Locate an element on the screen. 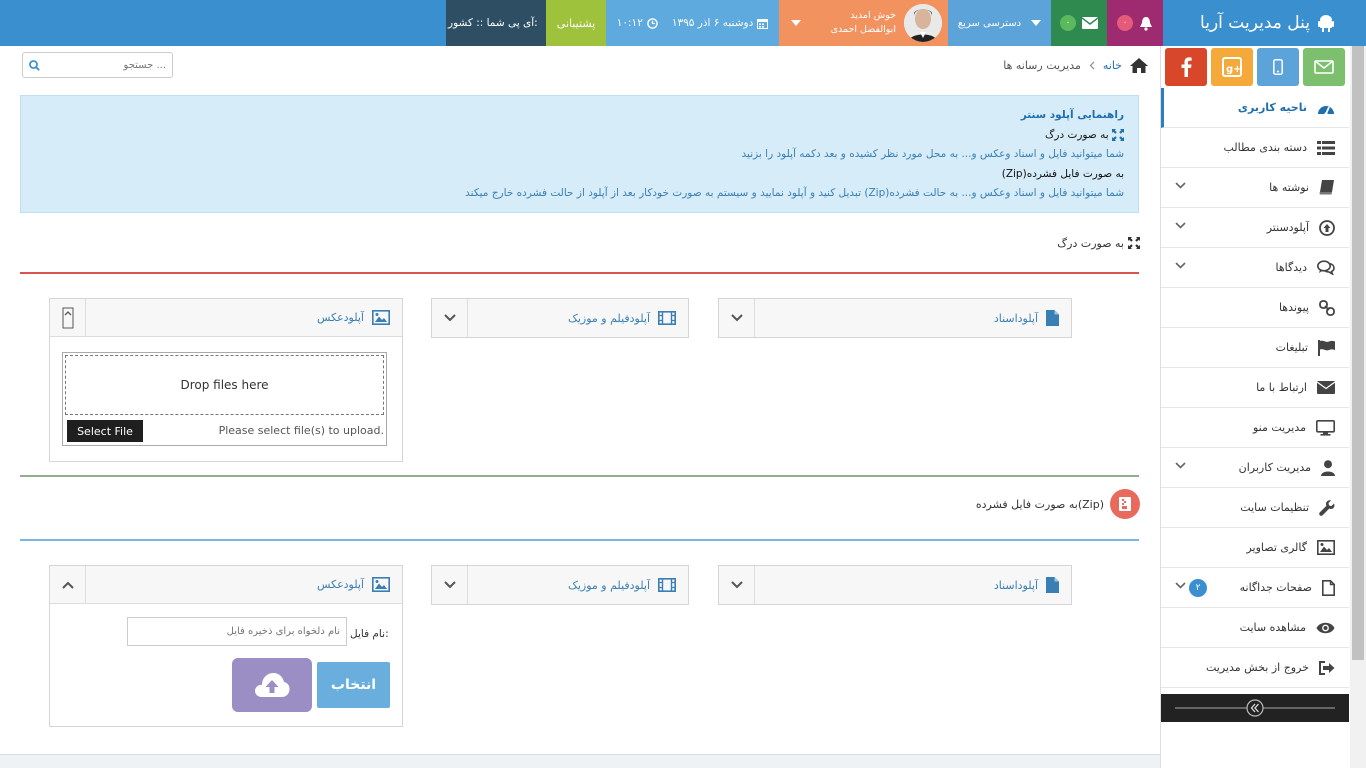 This screenshot has height=768, width=1366. ip-info: آی پی شما :: کشور: is located at coordinates (496, 23).